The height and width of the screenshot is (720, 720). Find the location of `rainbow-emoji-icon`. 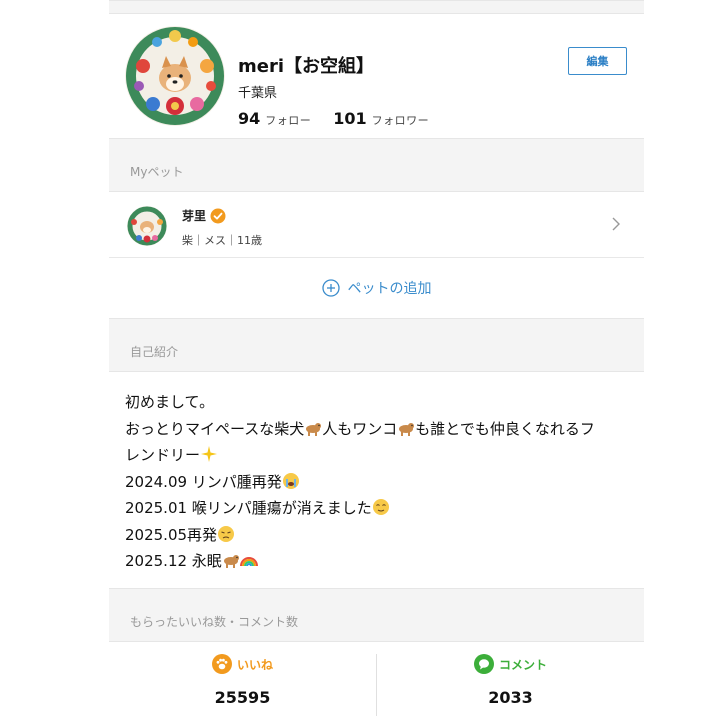

rainbow-emoji-icon is located at coordinates (248, 562).